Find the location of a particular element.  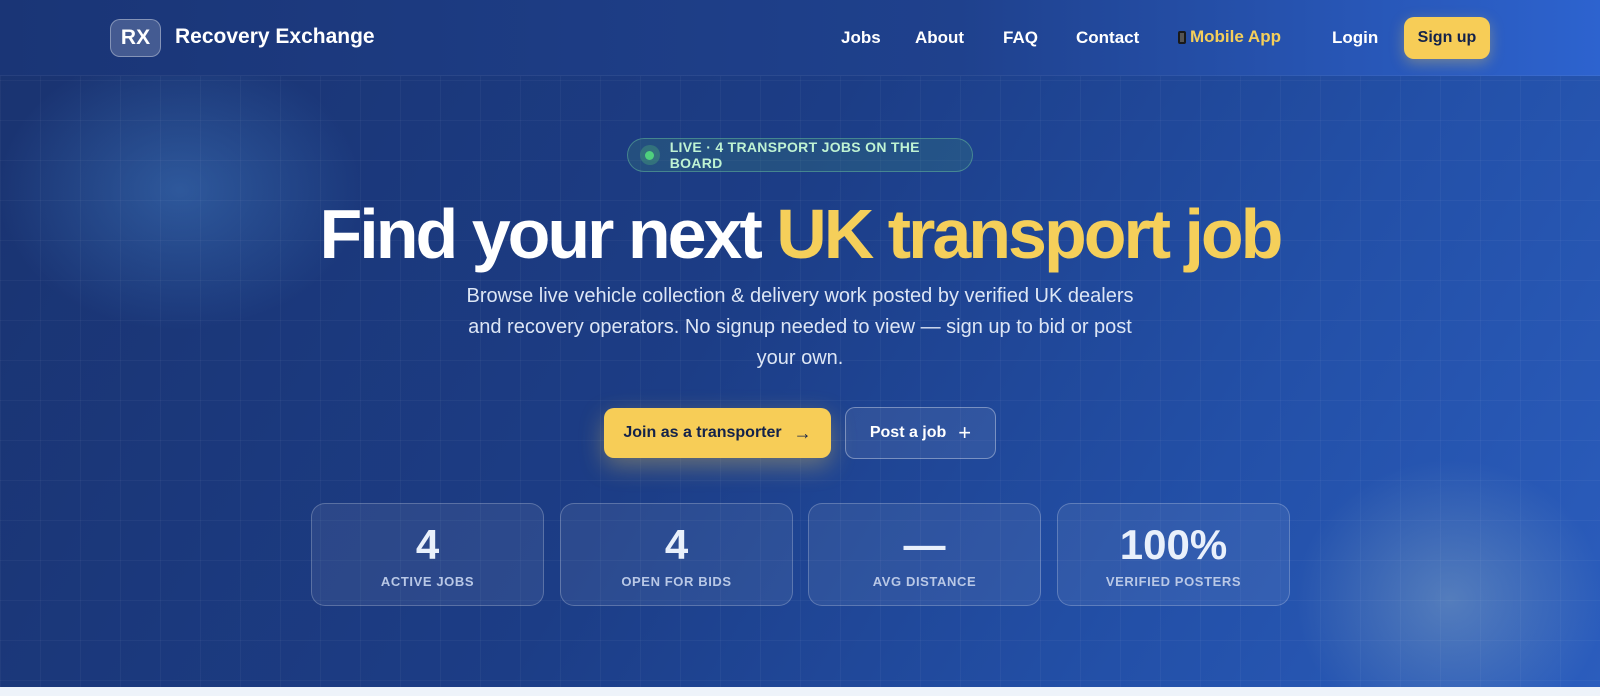

plus-icon: + is located at coordinates (965, 432).